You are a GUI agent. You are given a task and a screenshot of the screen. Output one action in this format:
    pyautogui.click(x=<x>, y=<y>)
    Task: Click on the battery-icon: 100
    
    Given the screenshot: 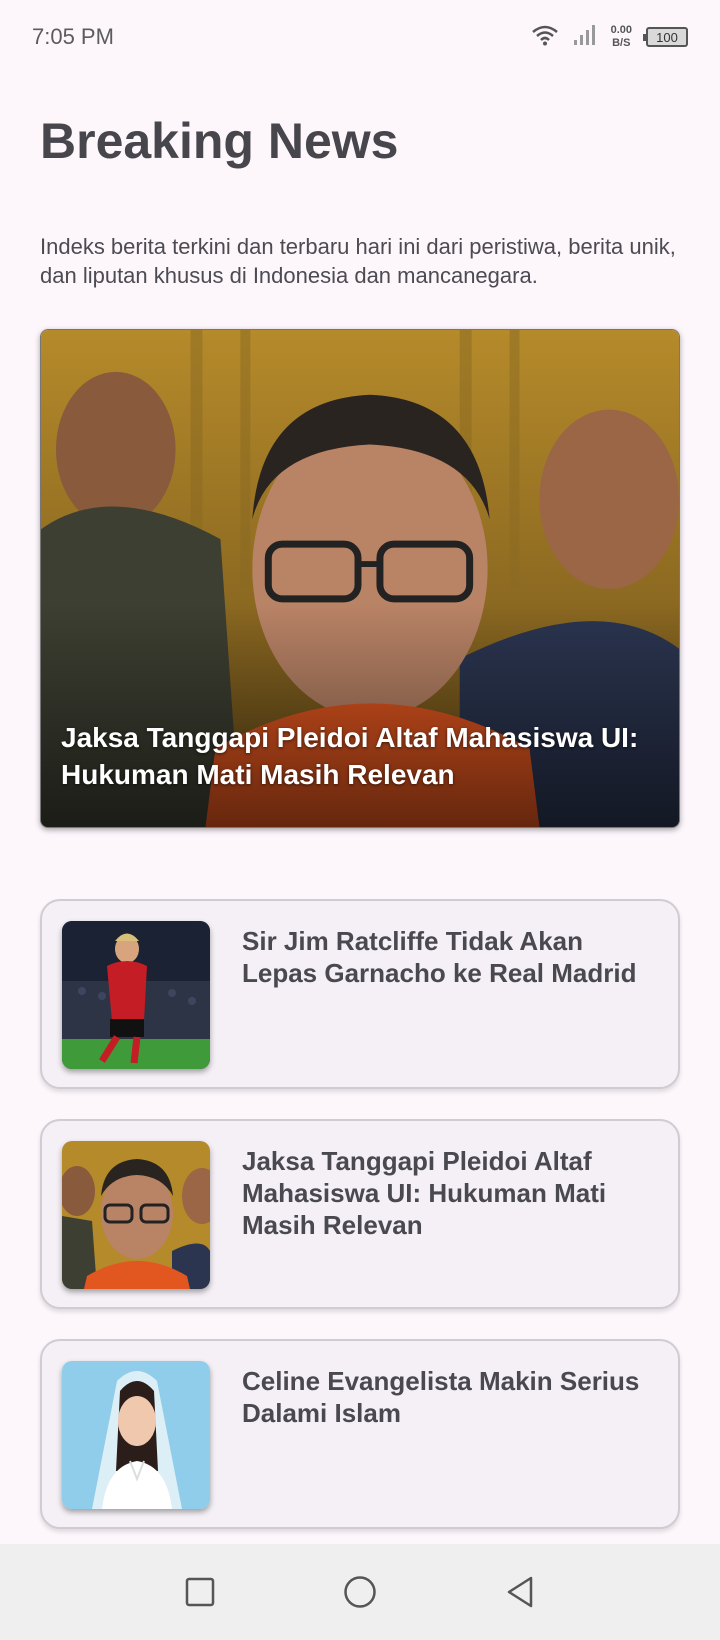 What is the action you would take?
    pyautogui.click(x=665, y=37)
    